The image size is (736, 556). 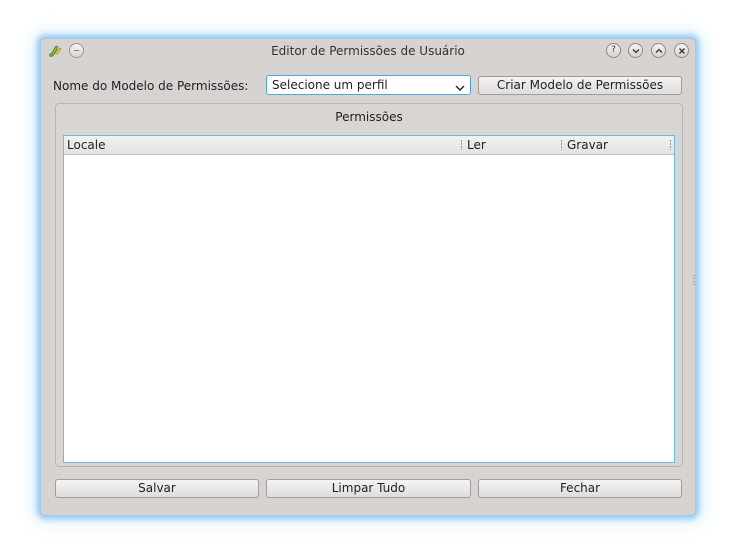 I want to click on column-header-locale: Locale, so click(x=86, y=145).